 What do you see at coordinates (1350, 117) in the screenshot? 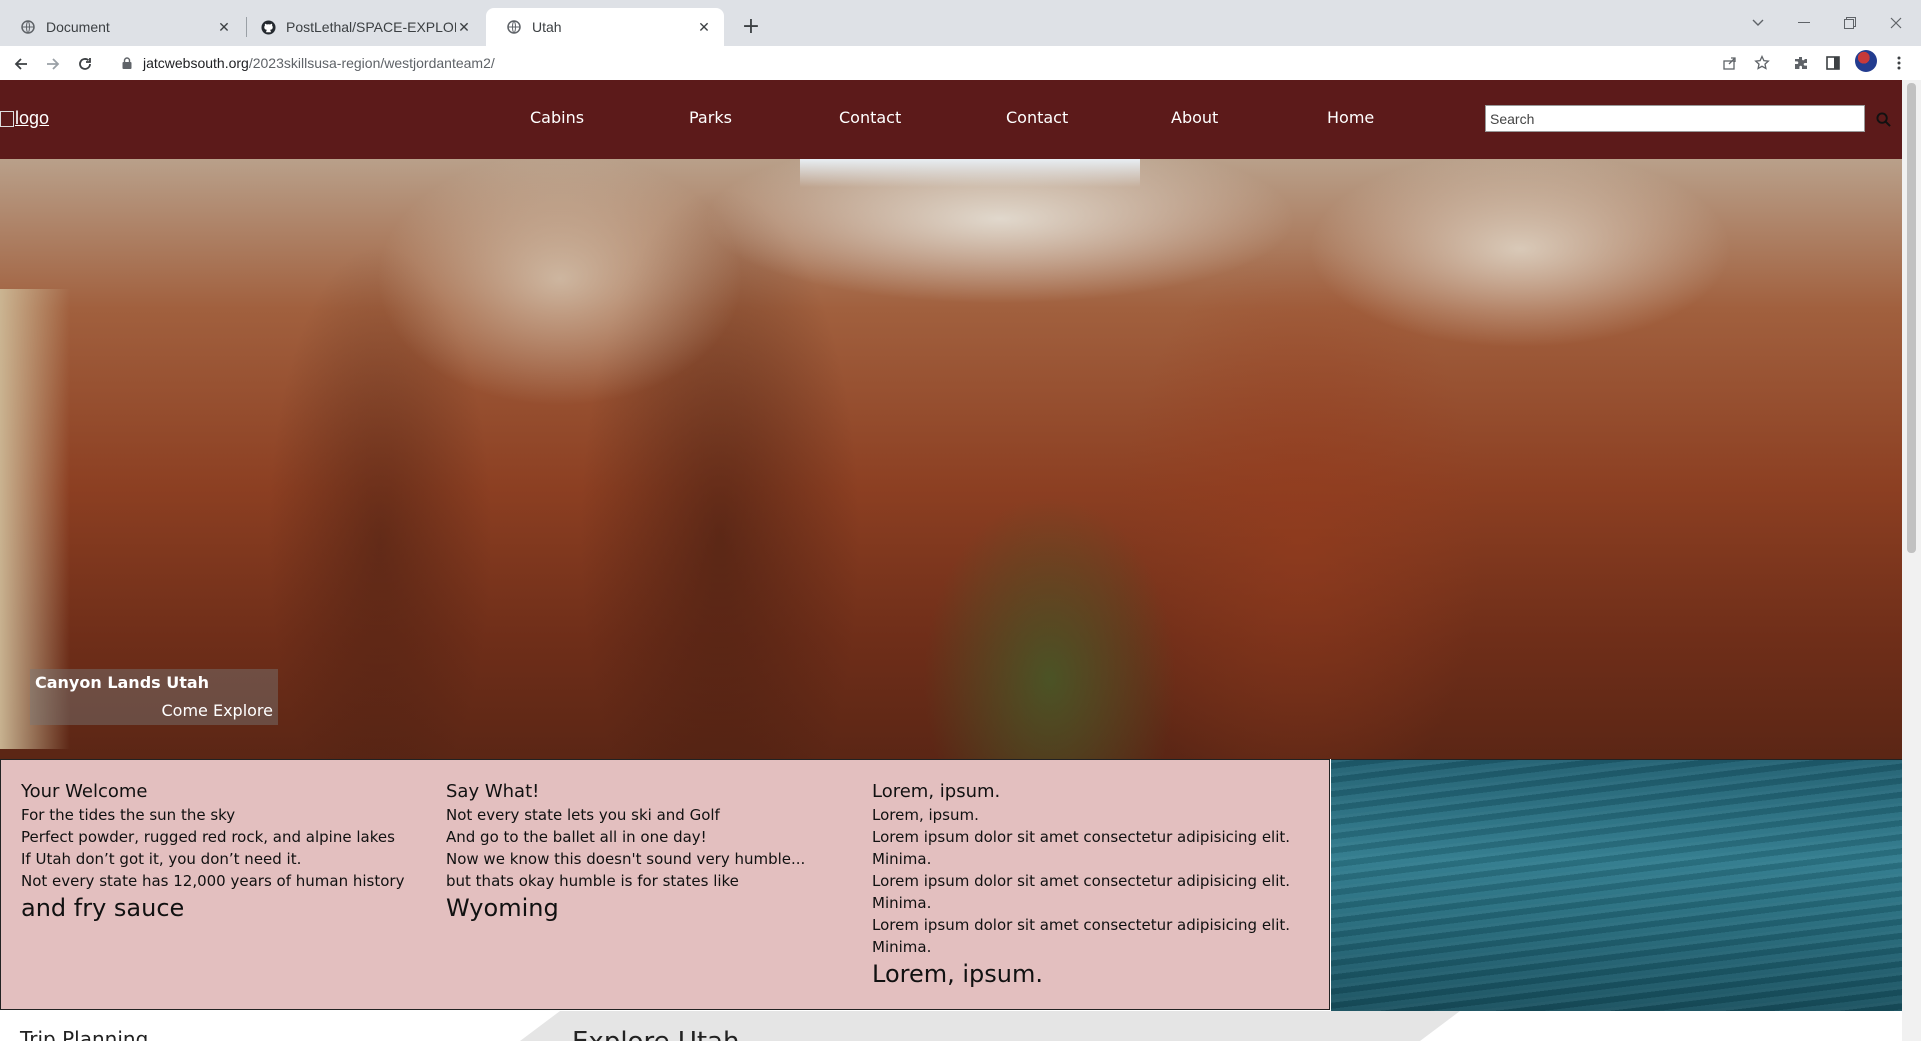
I see `nav-home: Home` at bounding box center [1350, 117].